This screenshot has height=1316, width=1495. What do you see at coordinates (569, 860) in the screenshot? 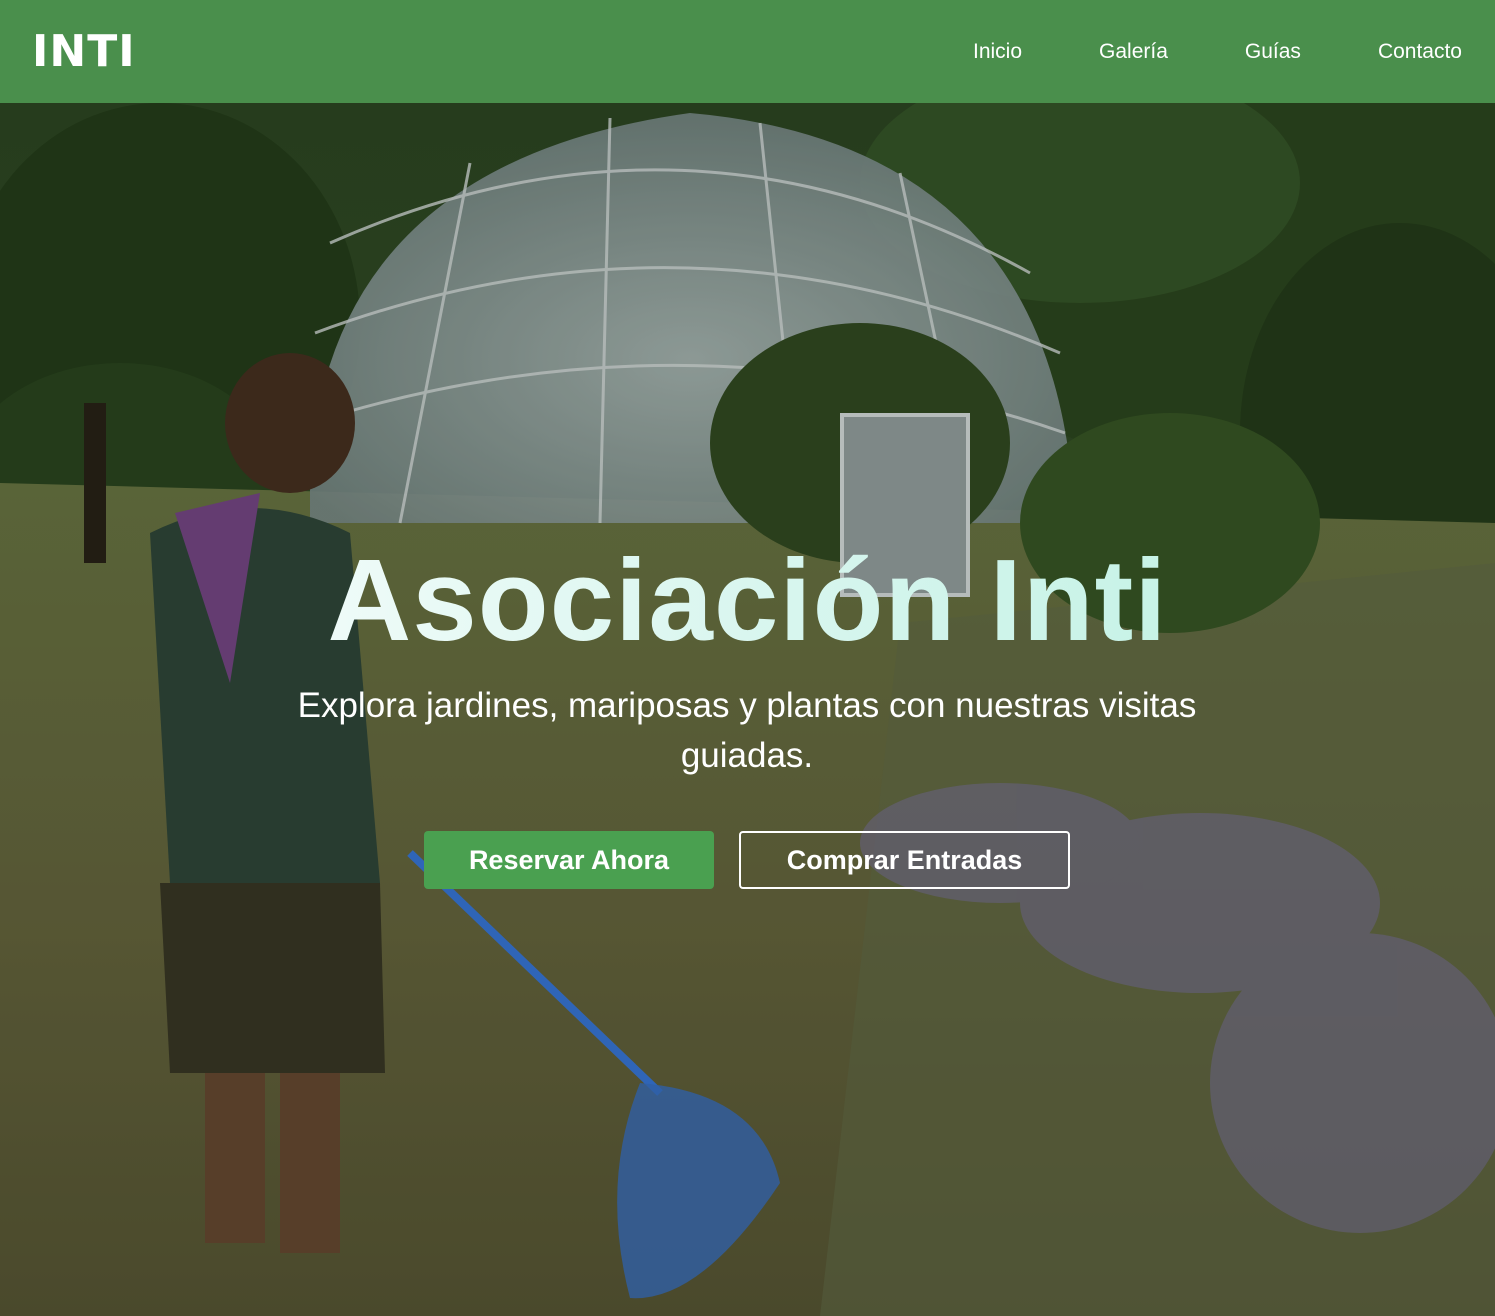
I see `reserve-now-button: Reservar Ahora` at bounding box center [569, 860].